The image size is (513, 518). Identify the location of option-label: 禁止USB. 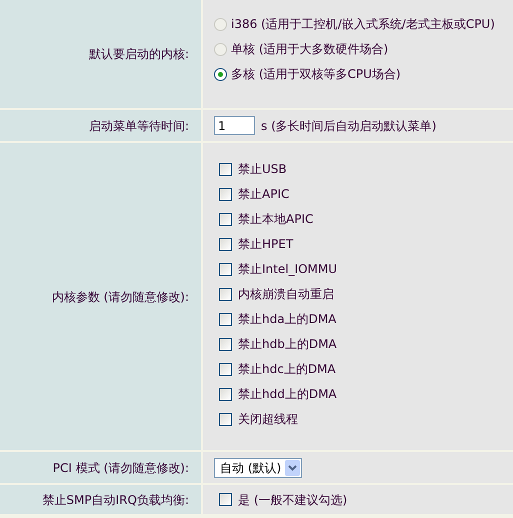
(262, 169).